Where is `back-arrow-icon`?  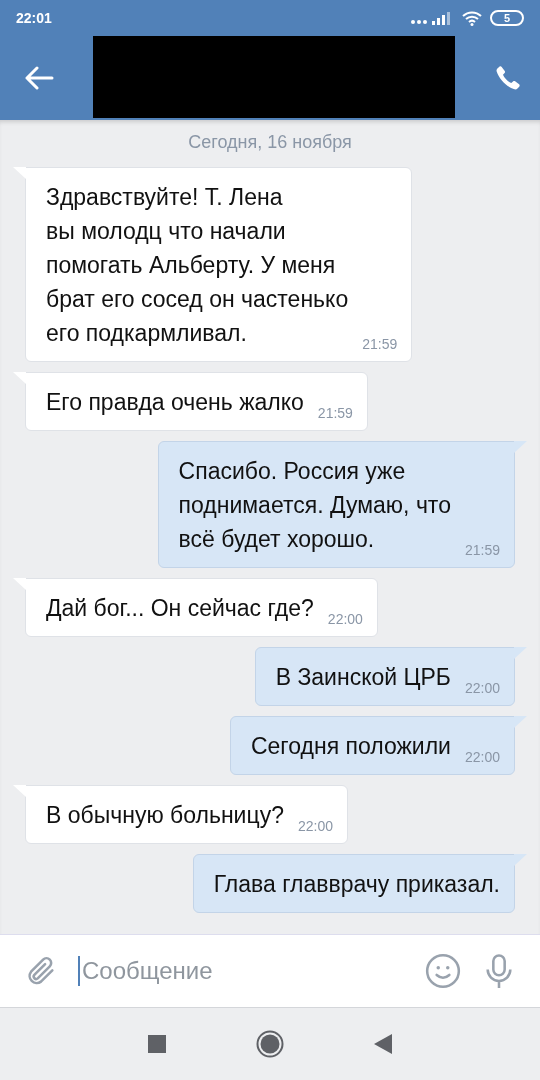
back-arrow-icon is located at coordinates (39, 78).